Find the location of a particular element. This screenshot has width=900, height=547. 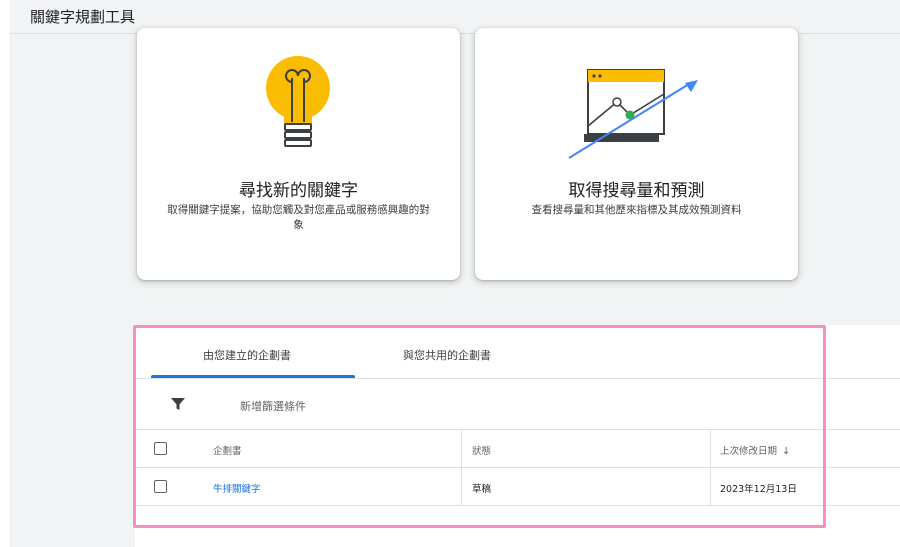

column-header-last-modified: 上次修改日期 ↓ is located at coordinates (755, 450).